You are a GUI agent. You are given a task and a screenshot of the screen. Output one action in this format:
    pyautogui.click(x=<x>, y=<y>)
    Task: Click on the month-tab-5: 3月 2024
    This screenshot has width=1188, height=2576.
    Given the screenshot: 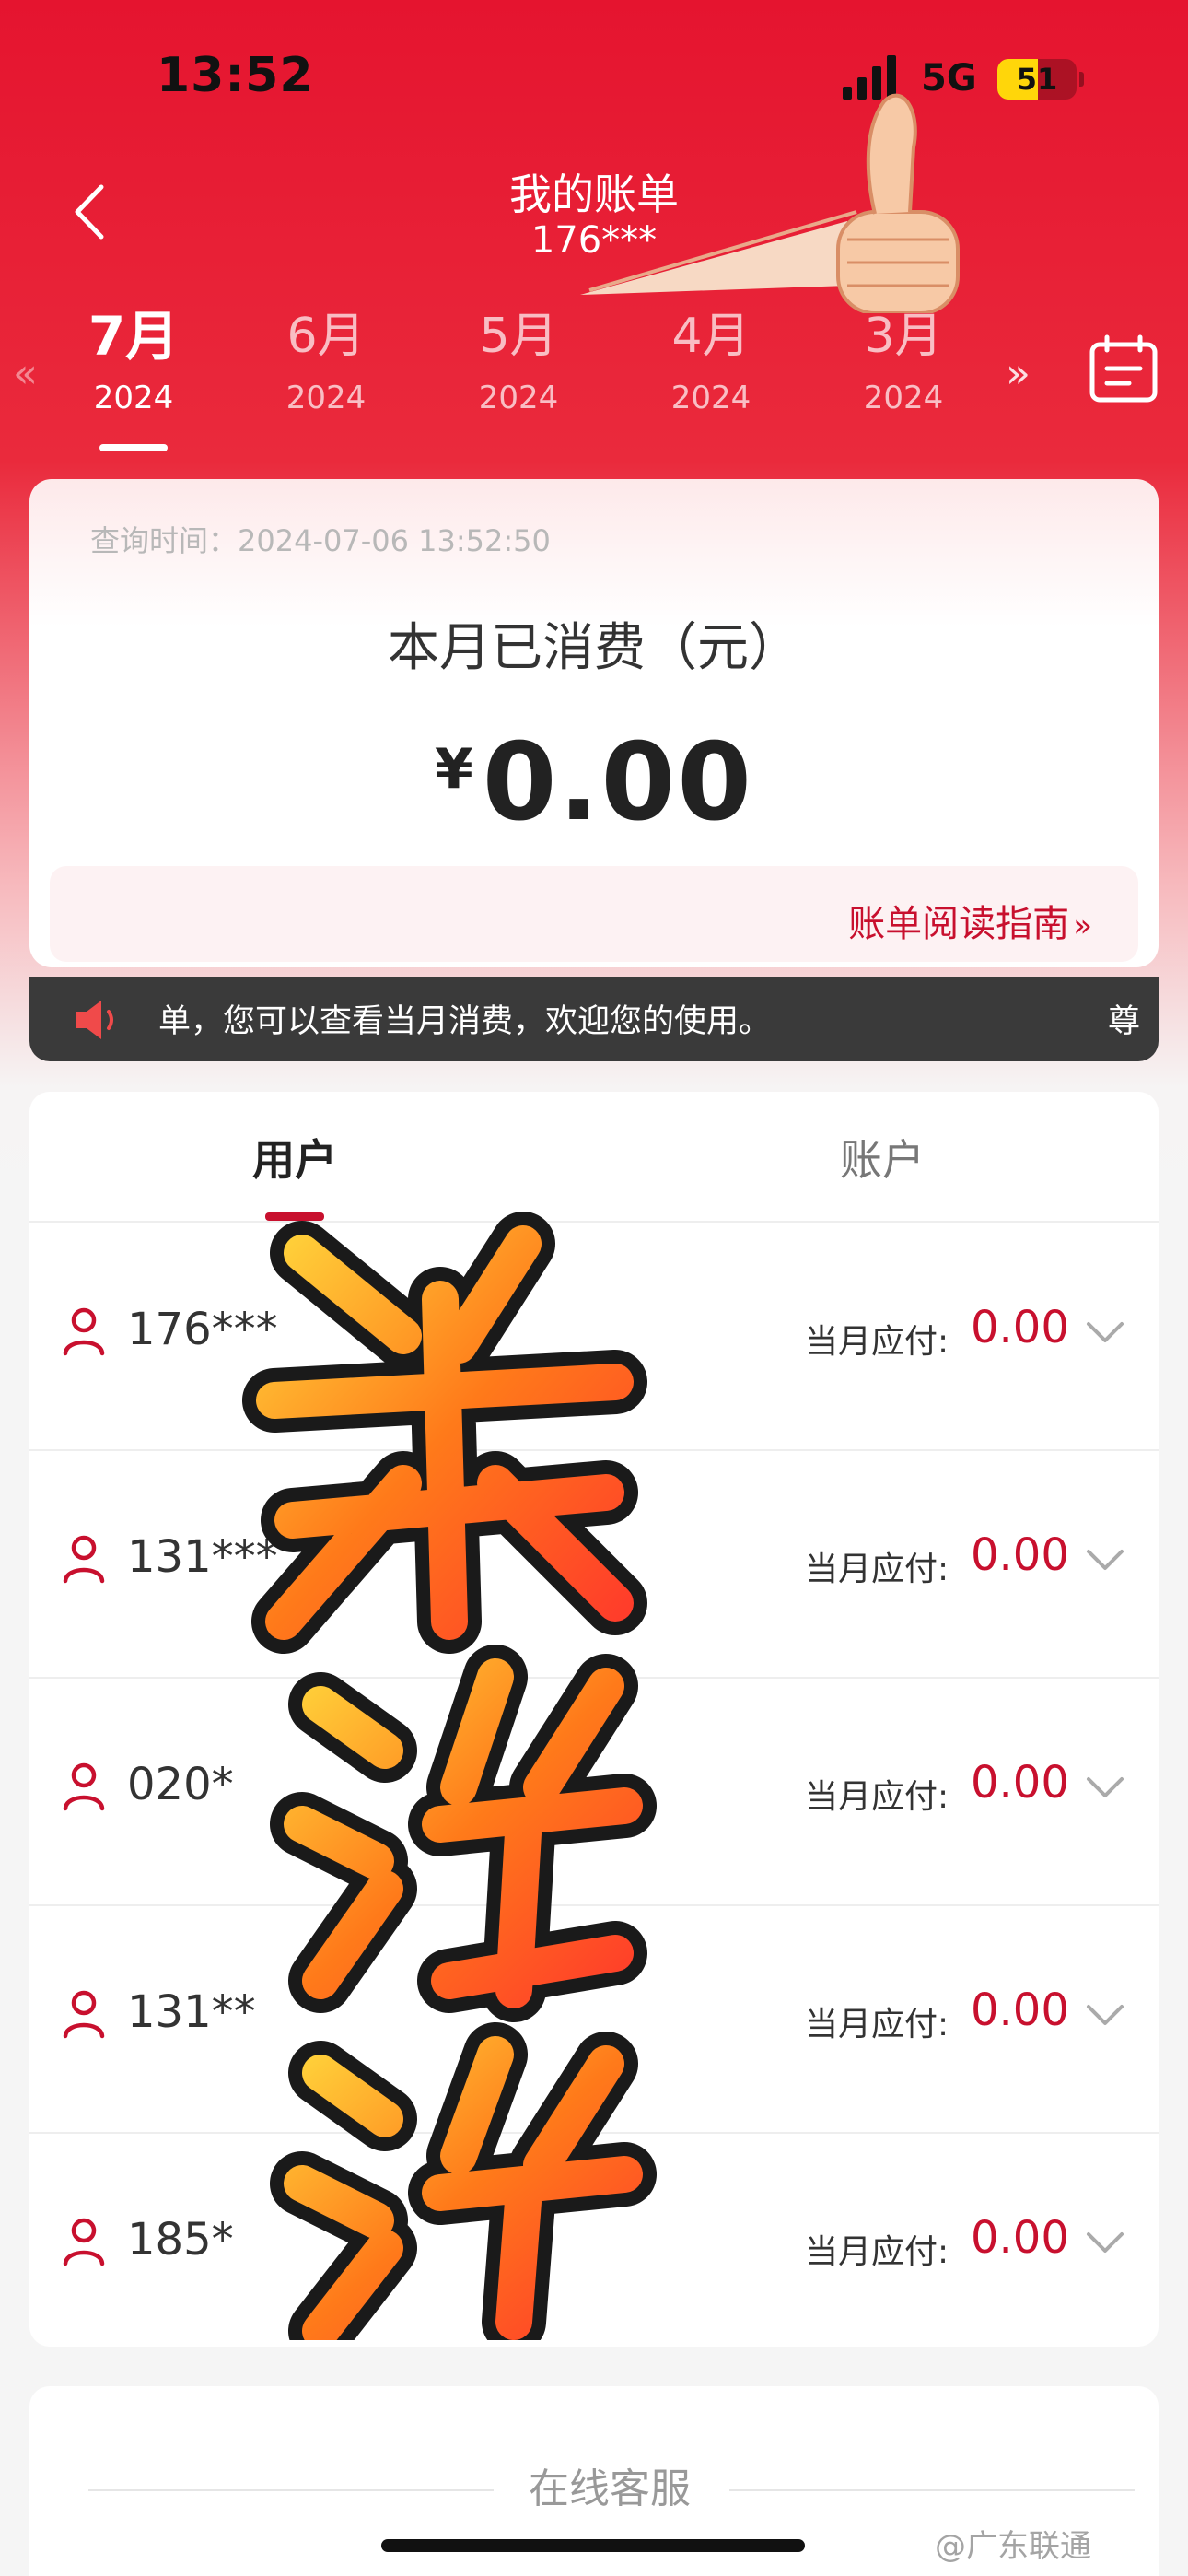 What is the action you would take?
    pyautogui.click(x=903, y=356)
    